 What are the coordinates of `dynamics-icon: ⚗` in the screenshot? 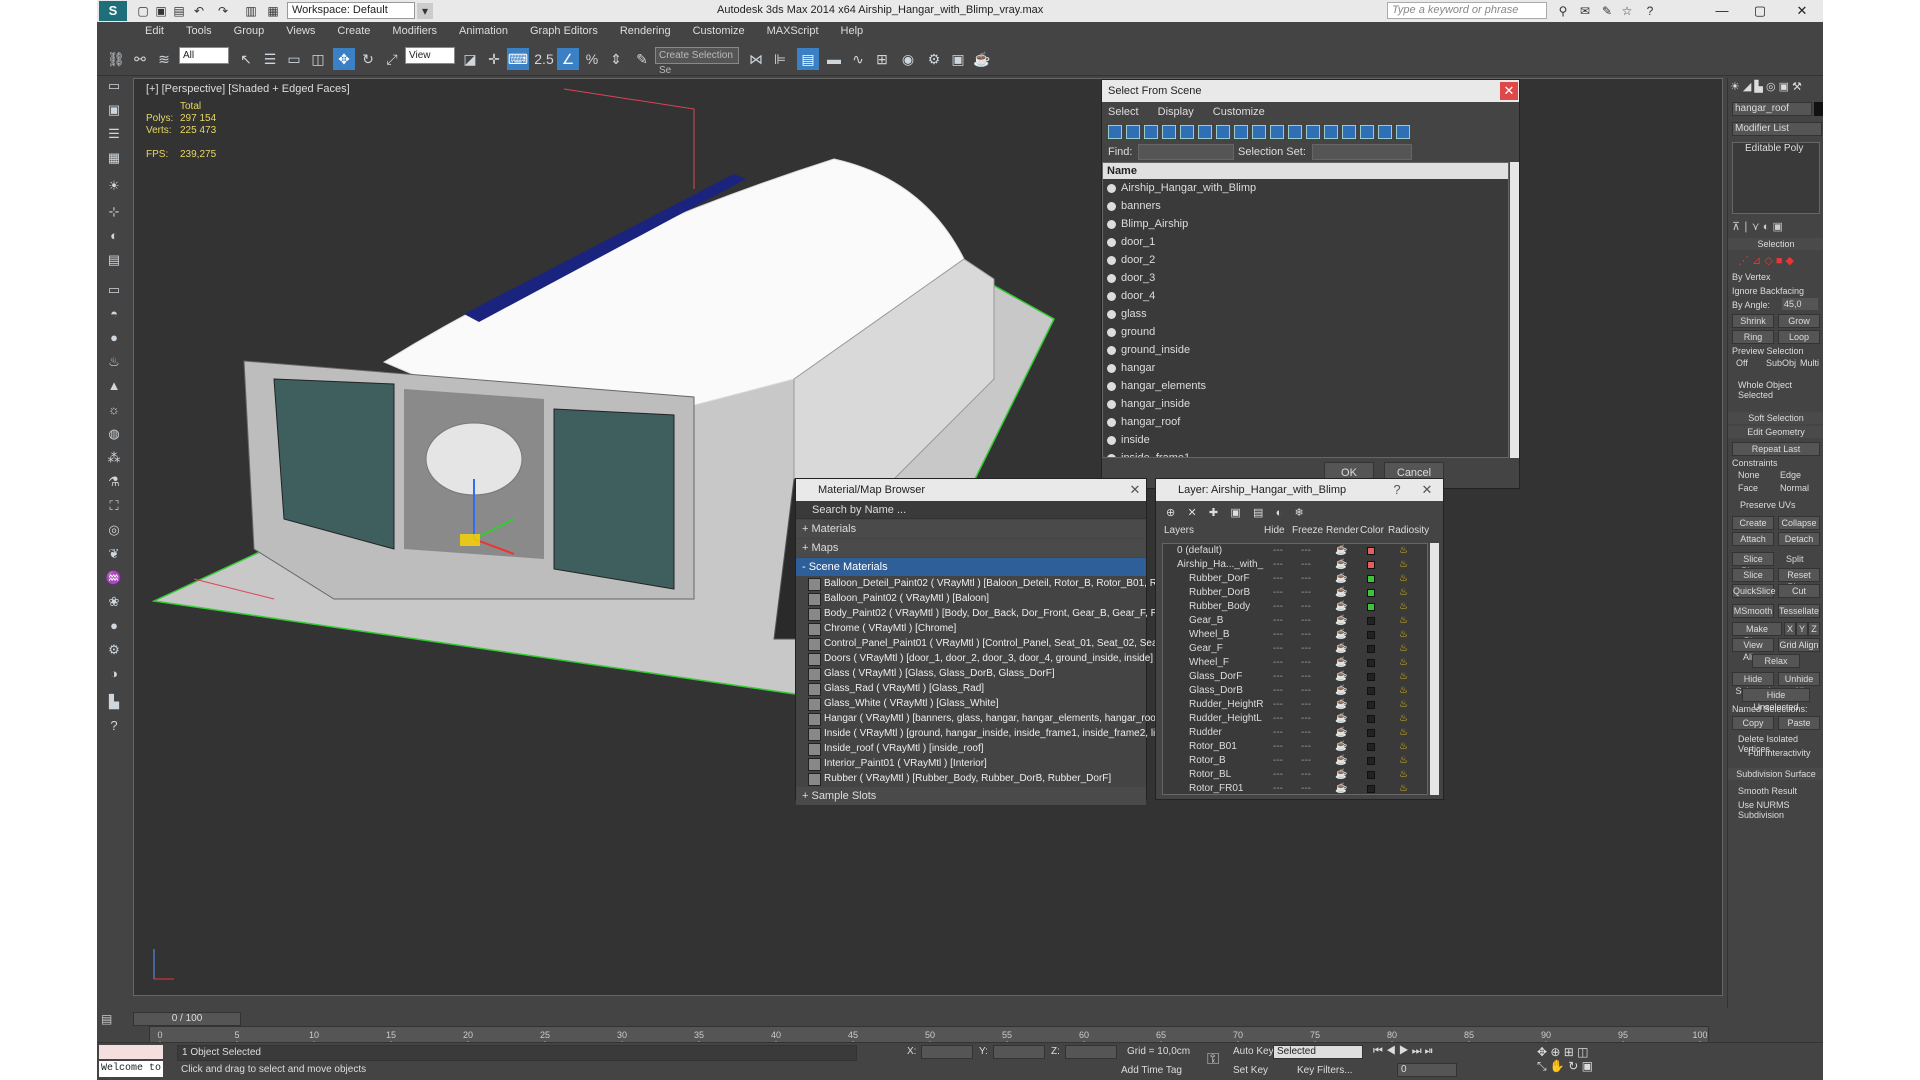 It's located at (114, 482).